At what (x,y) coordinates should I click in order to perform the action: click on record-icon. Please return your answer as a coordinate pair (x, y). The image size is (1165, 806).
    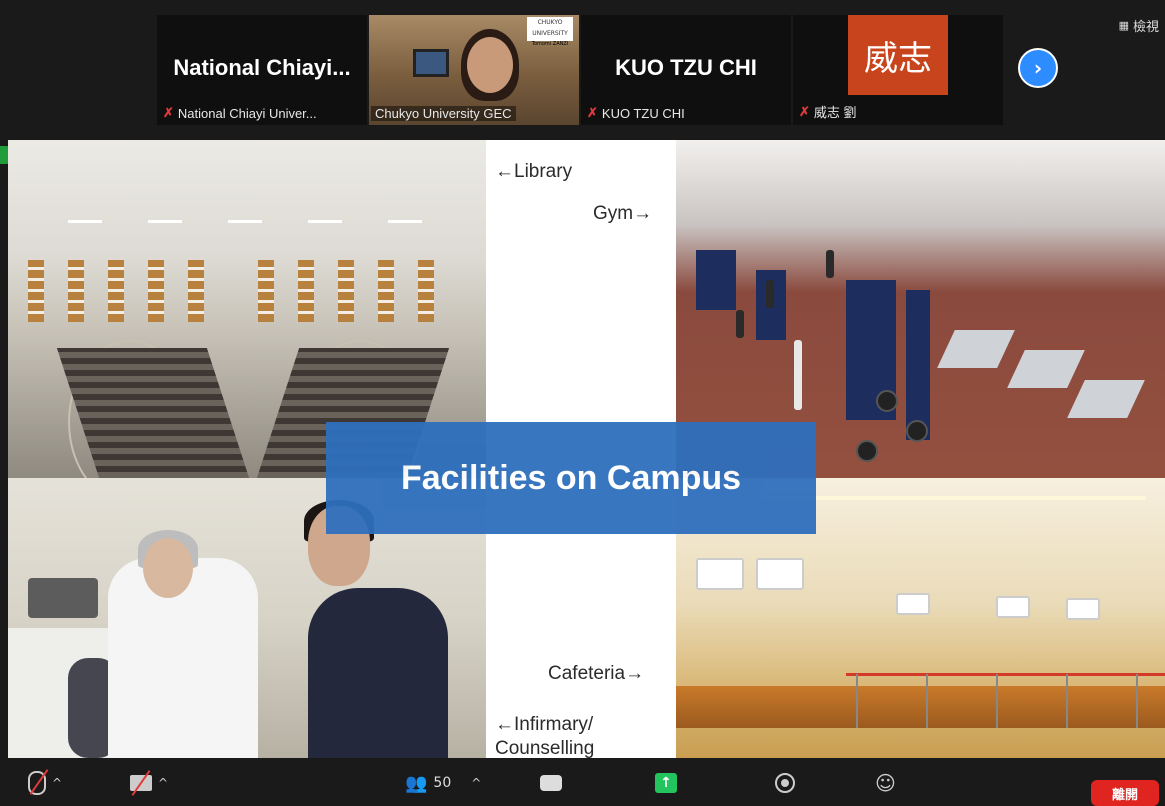
    Looking at the image, I should click on (785, 783).